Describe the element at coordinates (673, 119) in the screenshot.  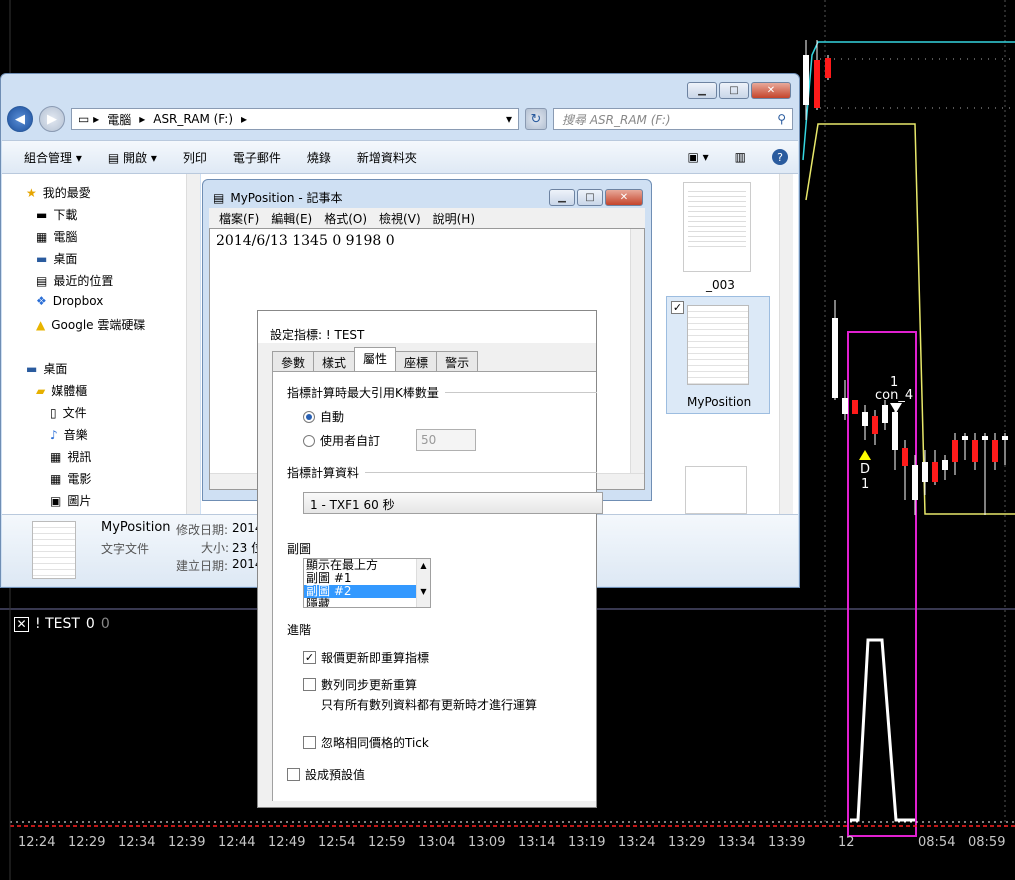
I see `search-input: 搜尋 ASR_RAM (F:) ⚲` at that location.